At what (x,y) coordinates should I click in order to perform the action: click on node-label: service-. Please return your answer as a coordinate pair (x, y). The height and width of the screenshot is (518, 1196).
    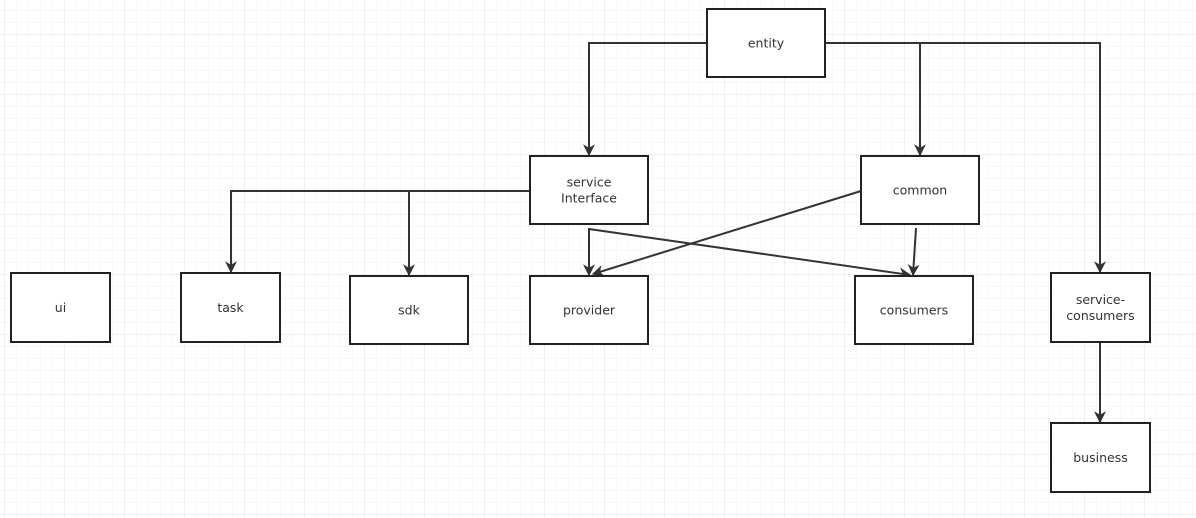
    Looking at the image, I should click on (1100, 299).